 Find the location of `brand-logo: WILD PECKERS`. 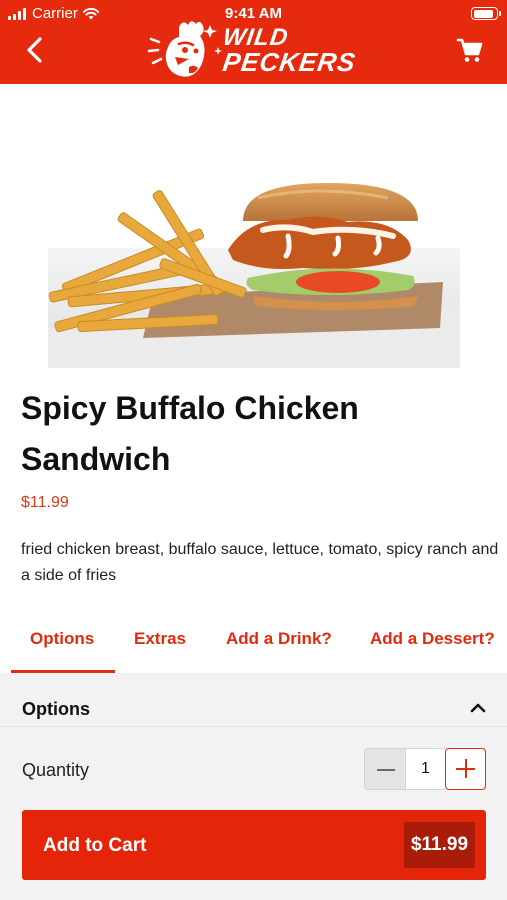

brand-logo: WILD PECKERS is located at coordinates (255, 49).